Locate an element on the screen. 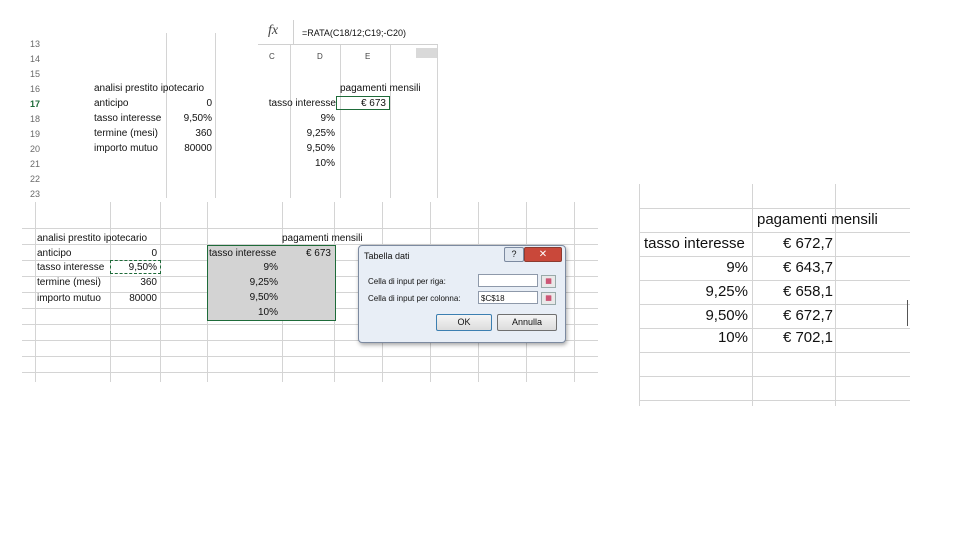  p2-value-tasso: 9,50% is located at coordinates (133, 268).